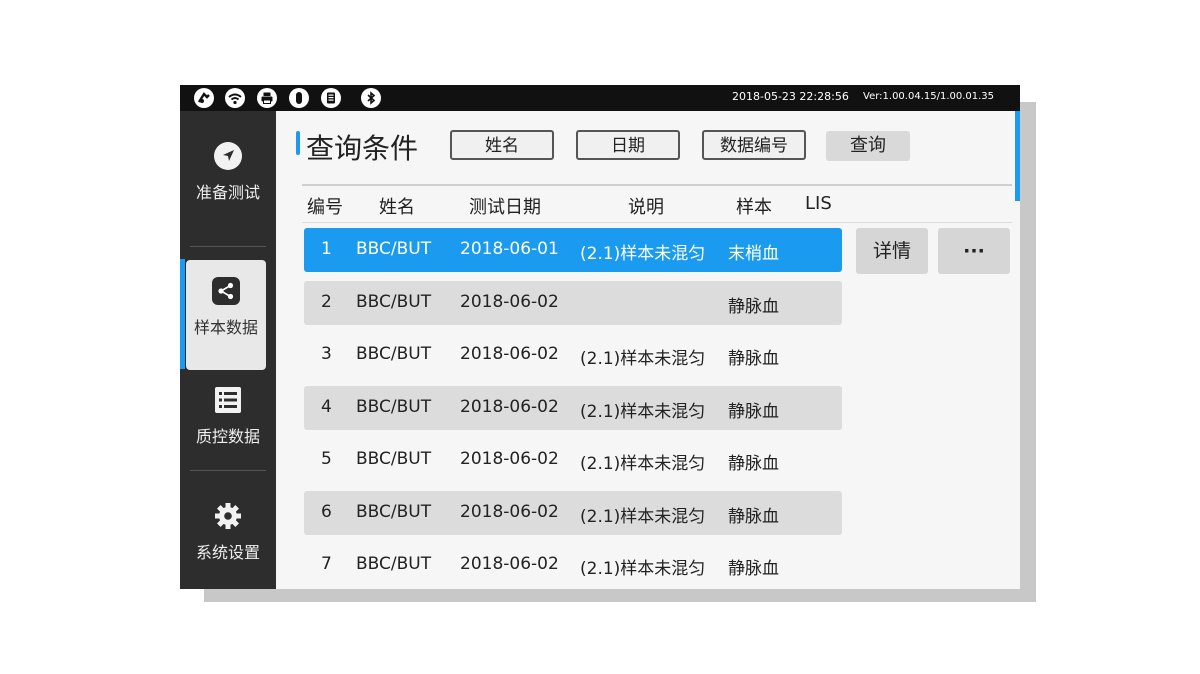 This screenshot has width=1200, height=674. I want to click on cell-no: 6, so click(326, 512).